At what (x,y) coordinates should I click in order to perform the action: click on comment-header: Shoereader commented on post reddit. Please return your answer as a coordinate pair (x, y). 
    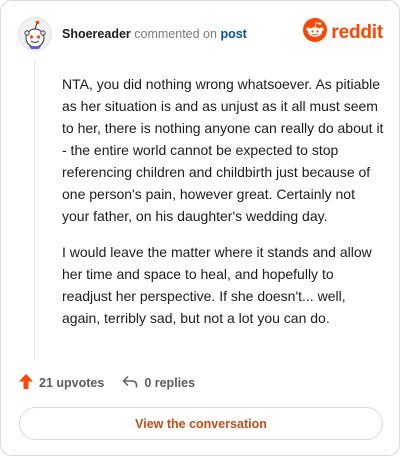
    Looking at the image, I should click on (200, 34).